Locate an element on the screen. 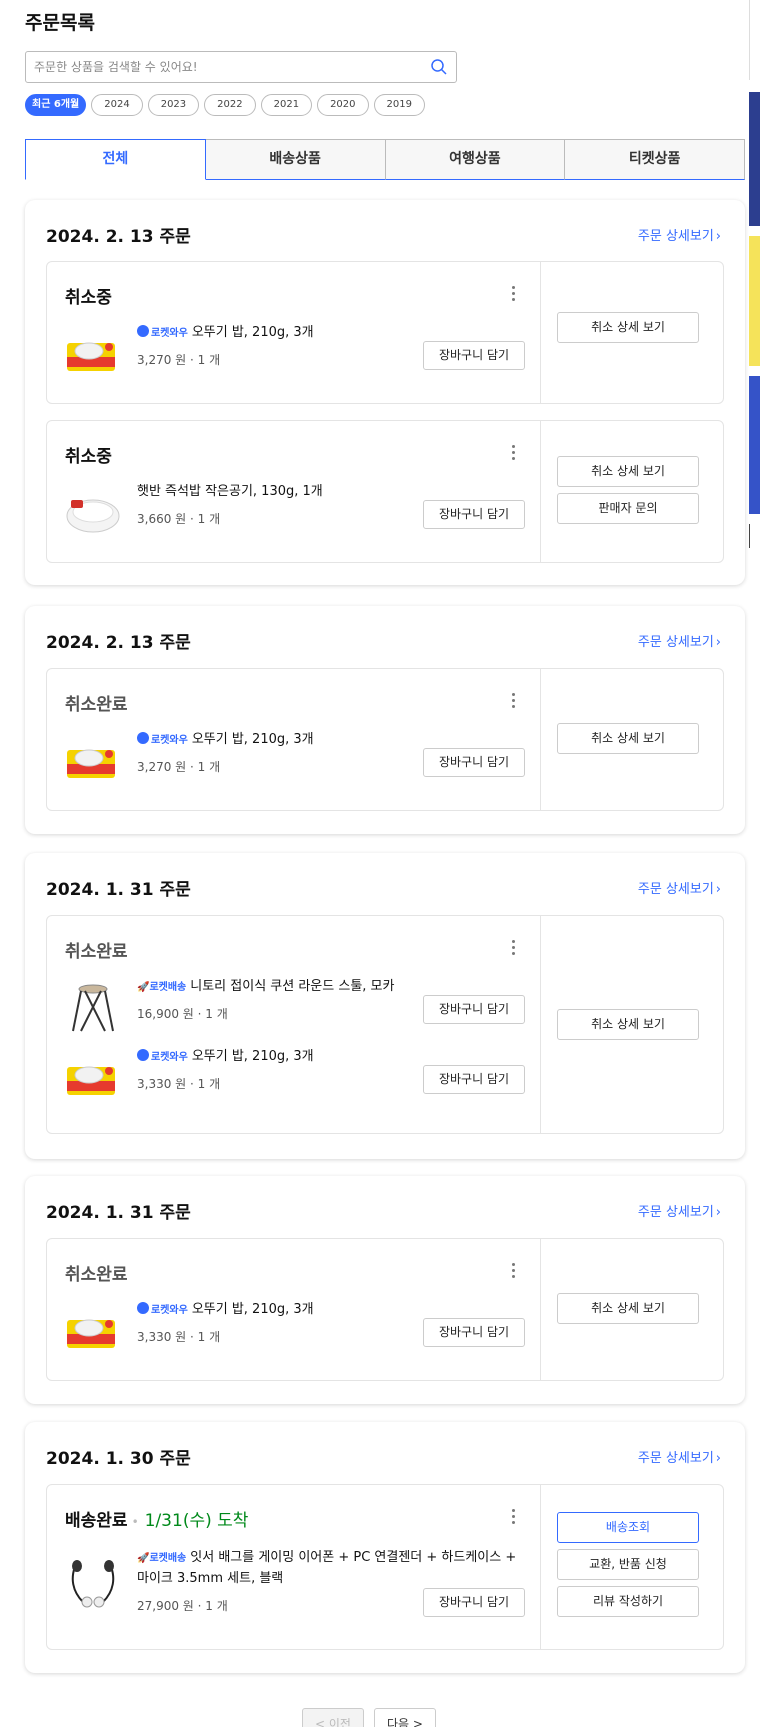 Image resolution: width=760 pixels, height=1727 pixels. product-price: 3,270 원 · 1 개 is located at coordinates (179, 360).